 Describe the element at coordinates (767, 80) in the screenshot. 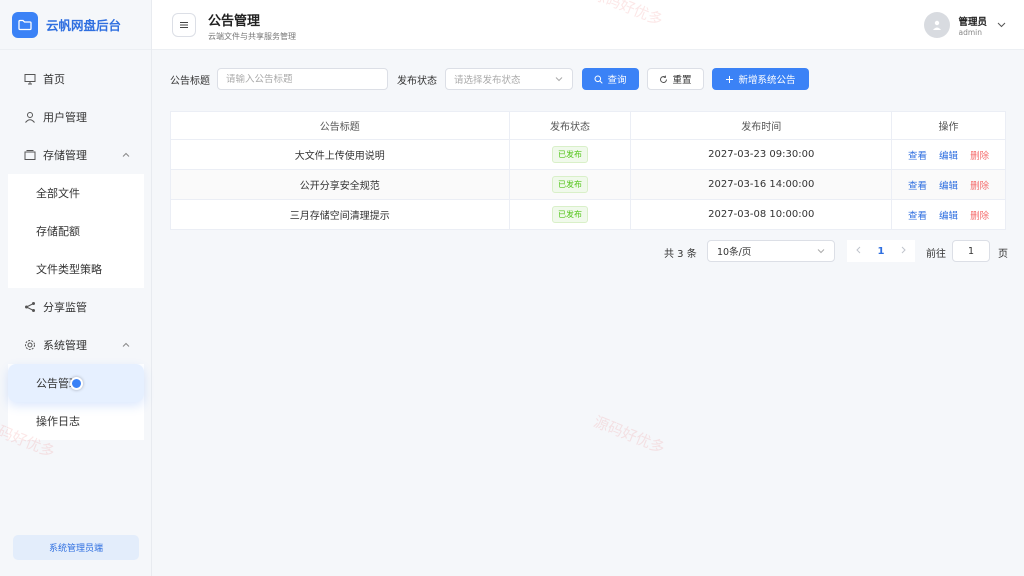

I see `add-button-label: 新增系统公告` at that location.